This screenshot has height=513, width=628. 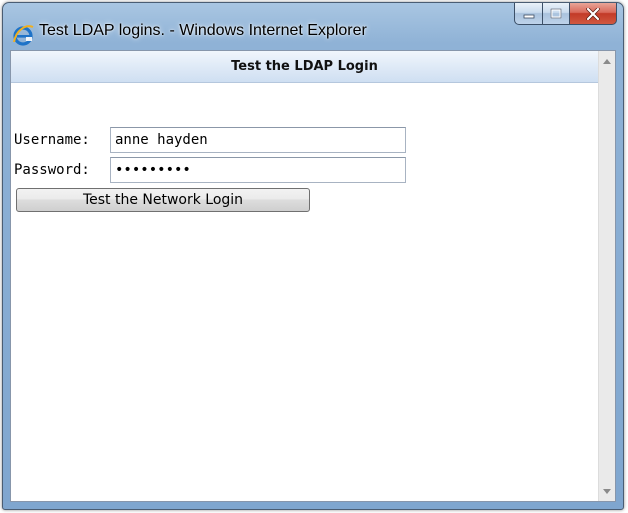 I want to click on minimize-icon, so click(x=528, y=16).